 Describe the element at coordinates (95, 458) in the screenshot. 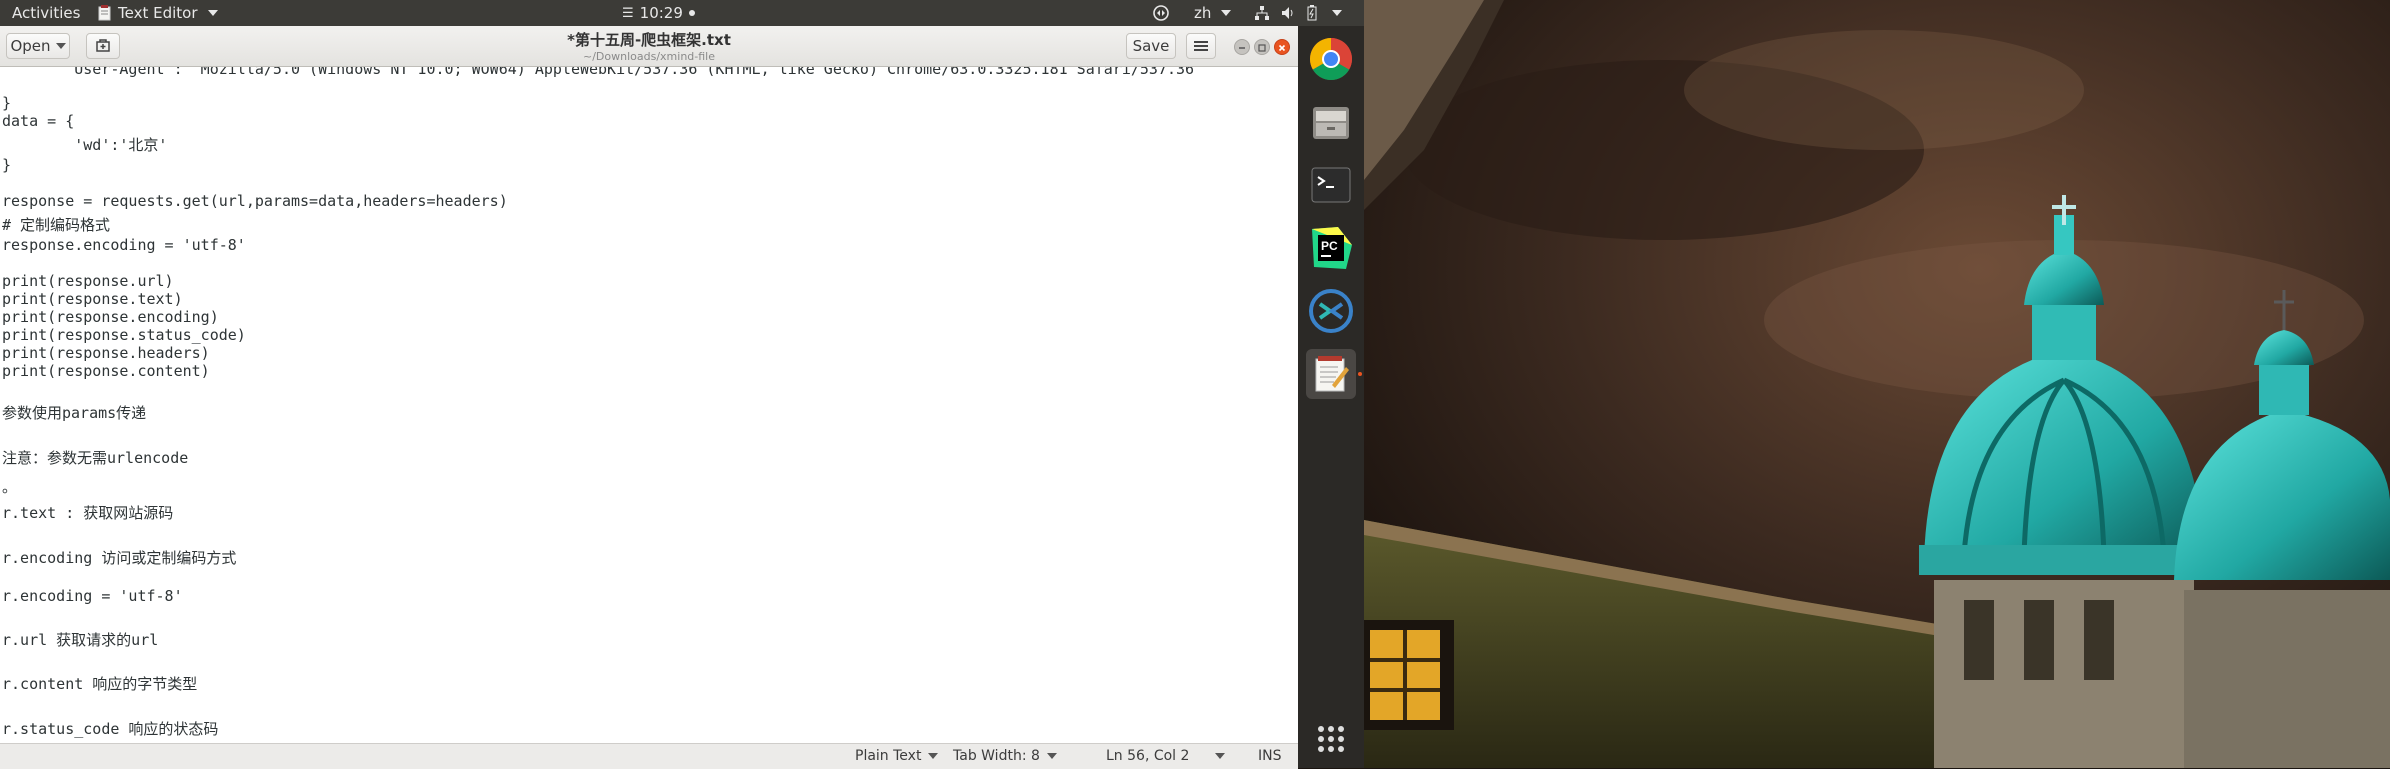

I see `editor-line: 注意：参数无需urlencode` at that location.